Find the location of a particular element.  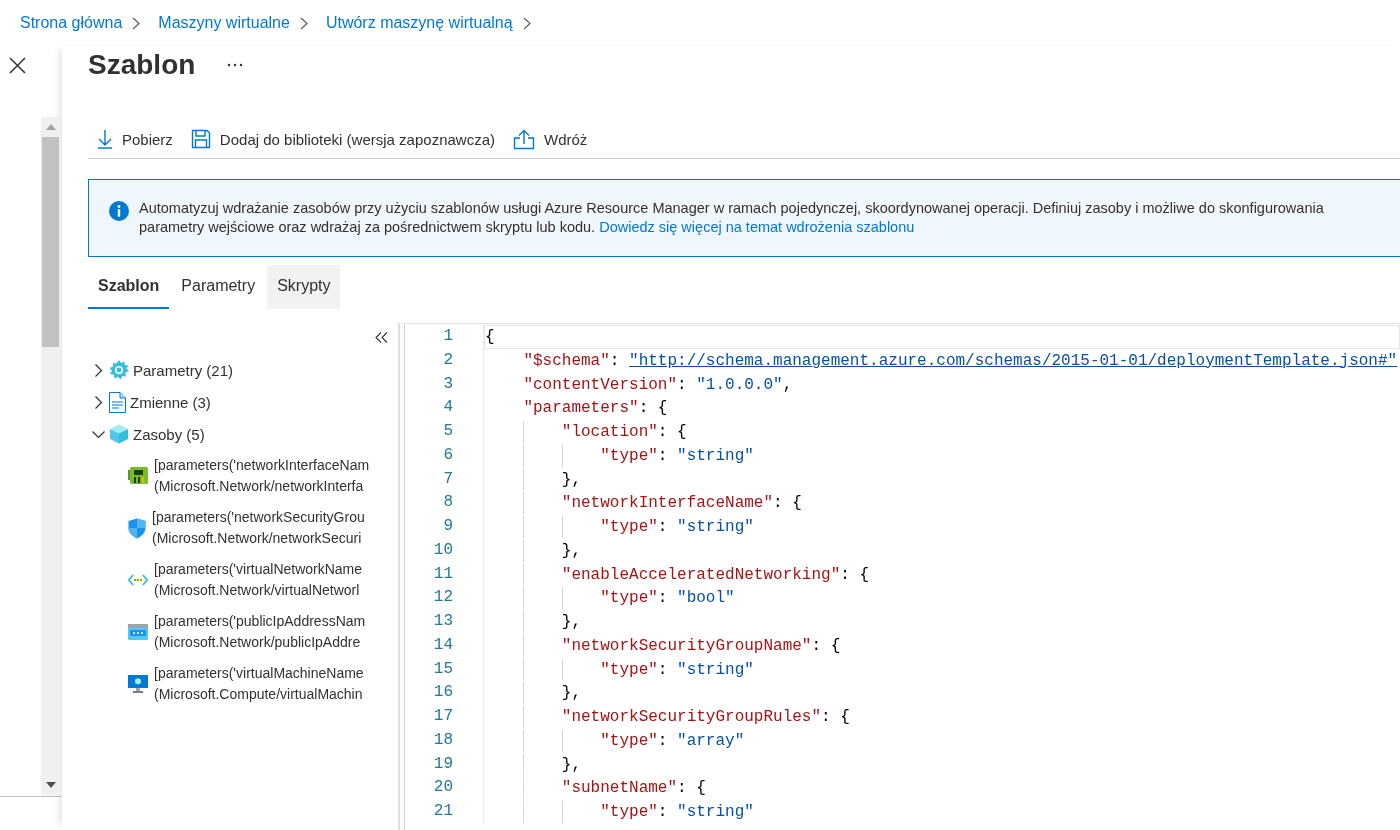

resource-name: [parameters('networkInterfaceNam is located at coordinates (262, 465).